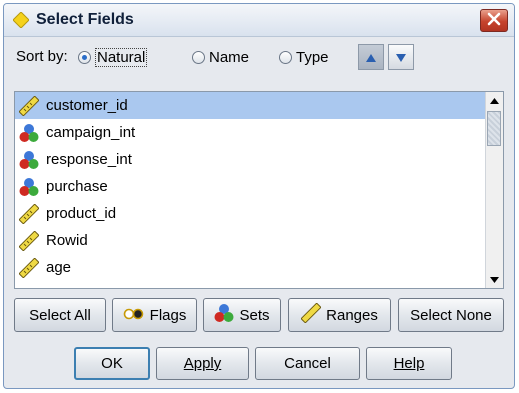  Describe the element at coordinates (250, 267) in the screenshot. I see `field-row: age` at that location.